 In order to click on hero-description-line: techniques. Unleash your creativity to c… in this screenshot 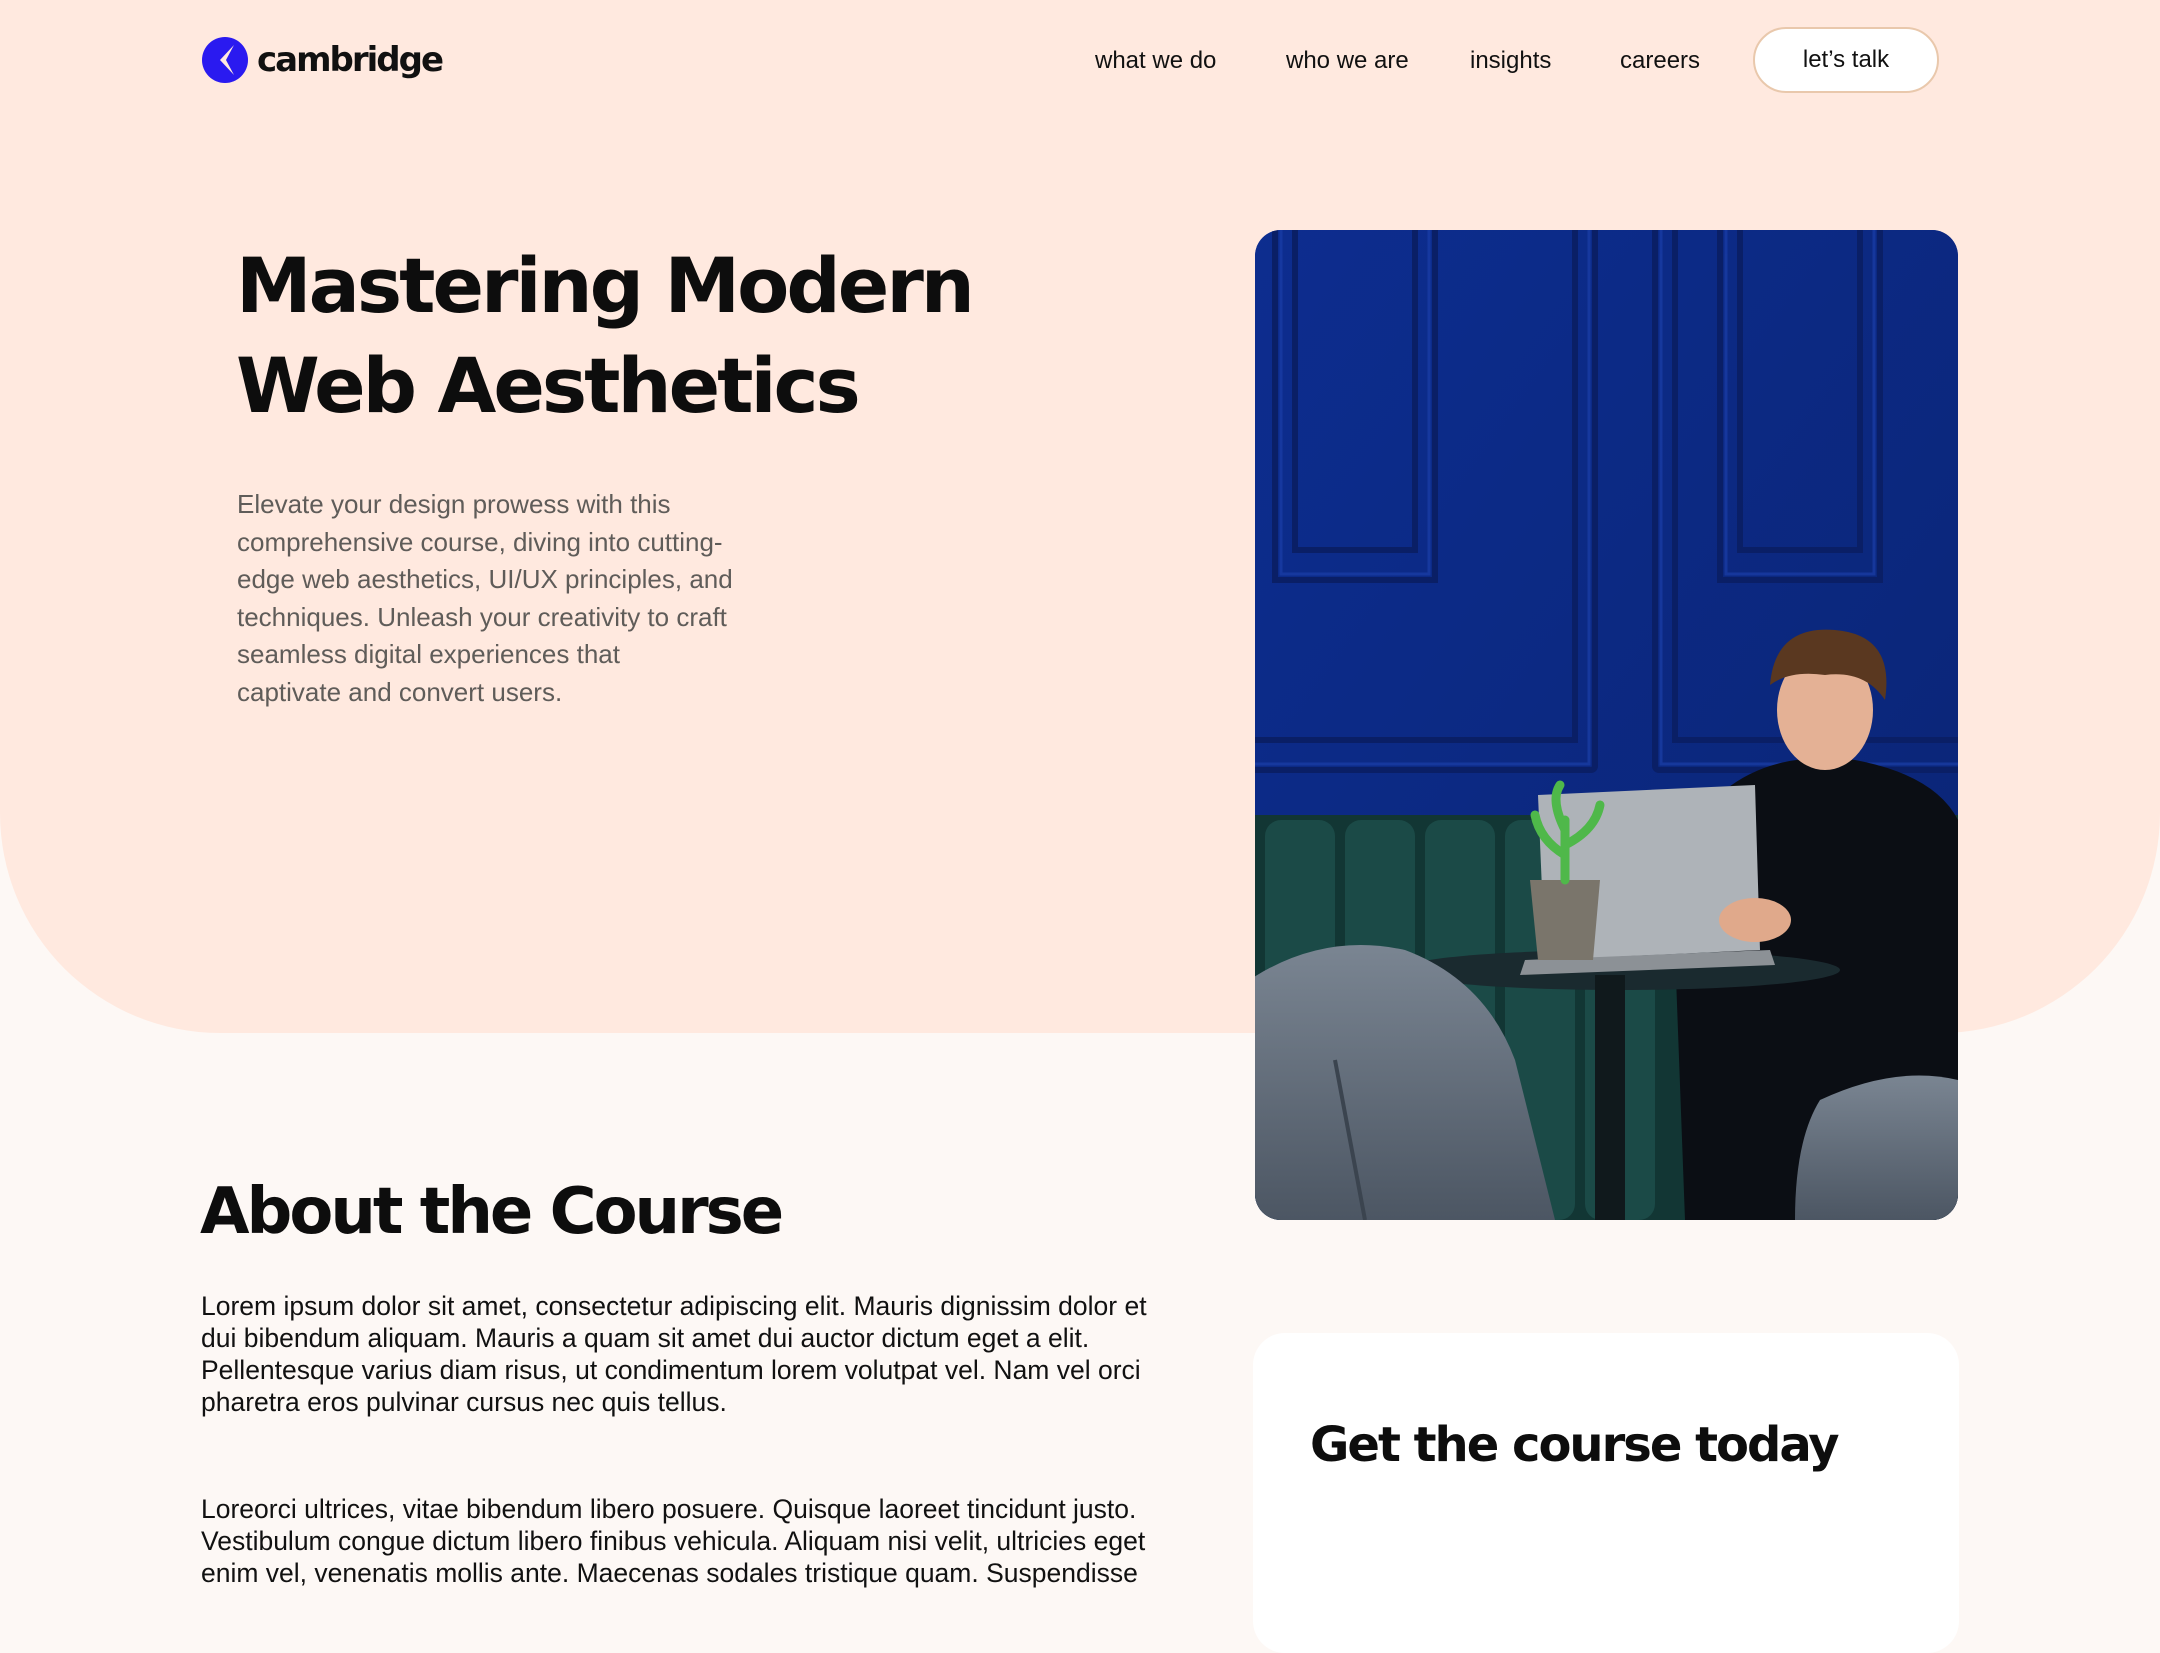, I will do `click(482, 616)`.